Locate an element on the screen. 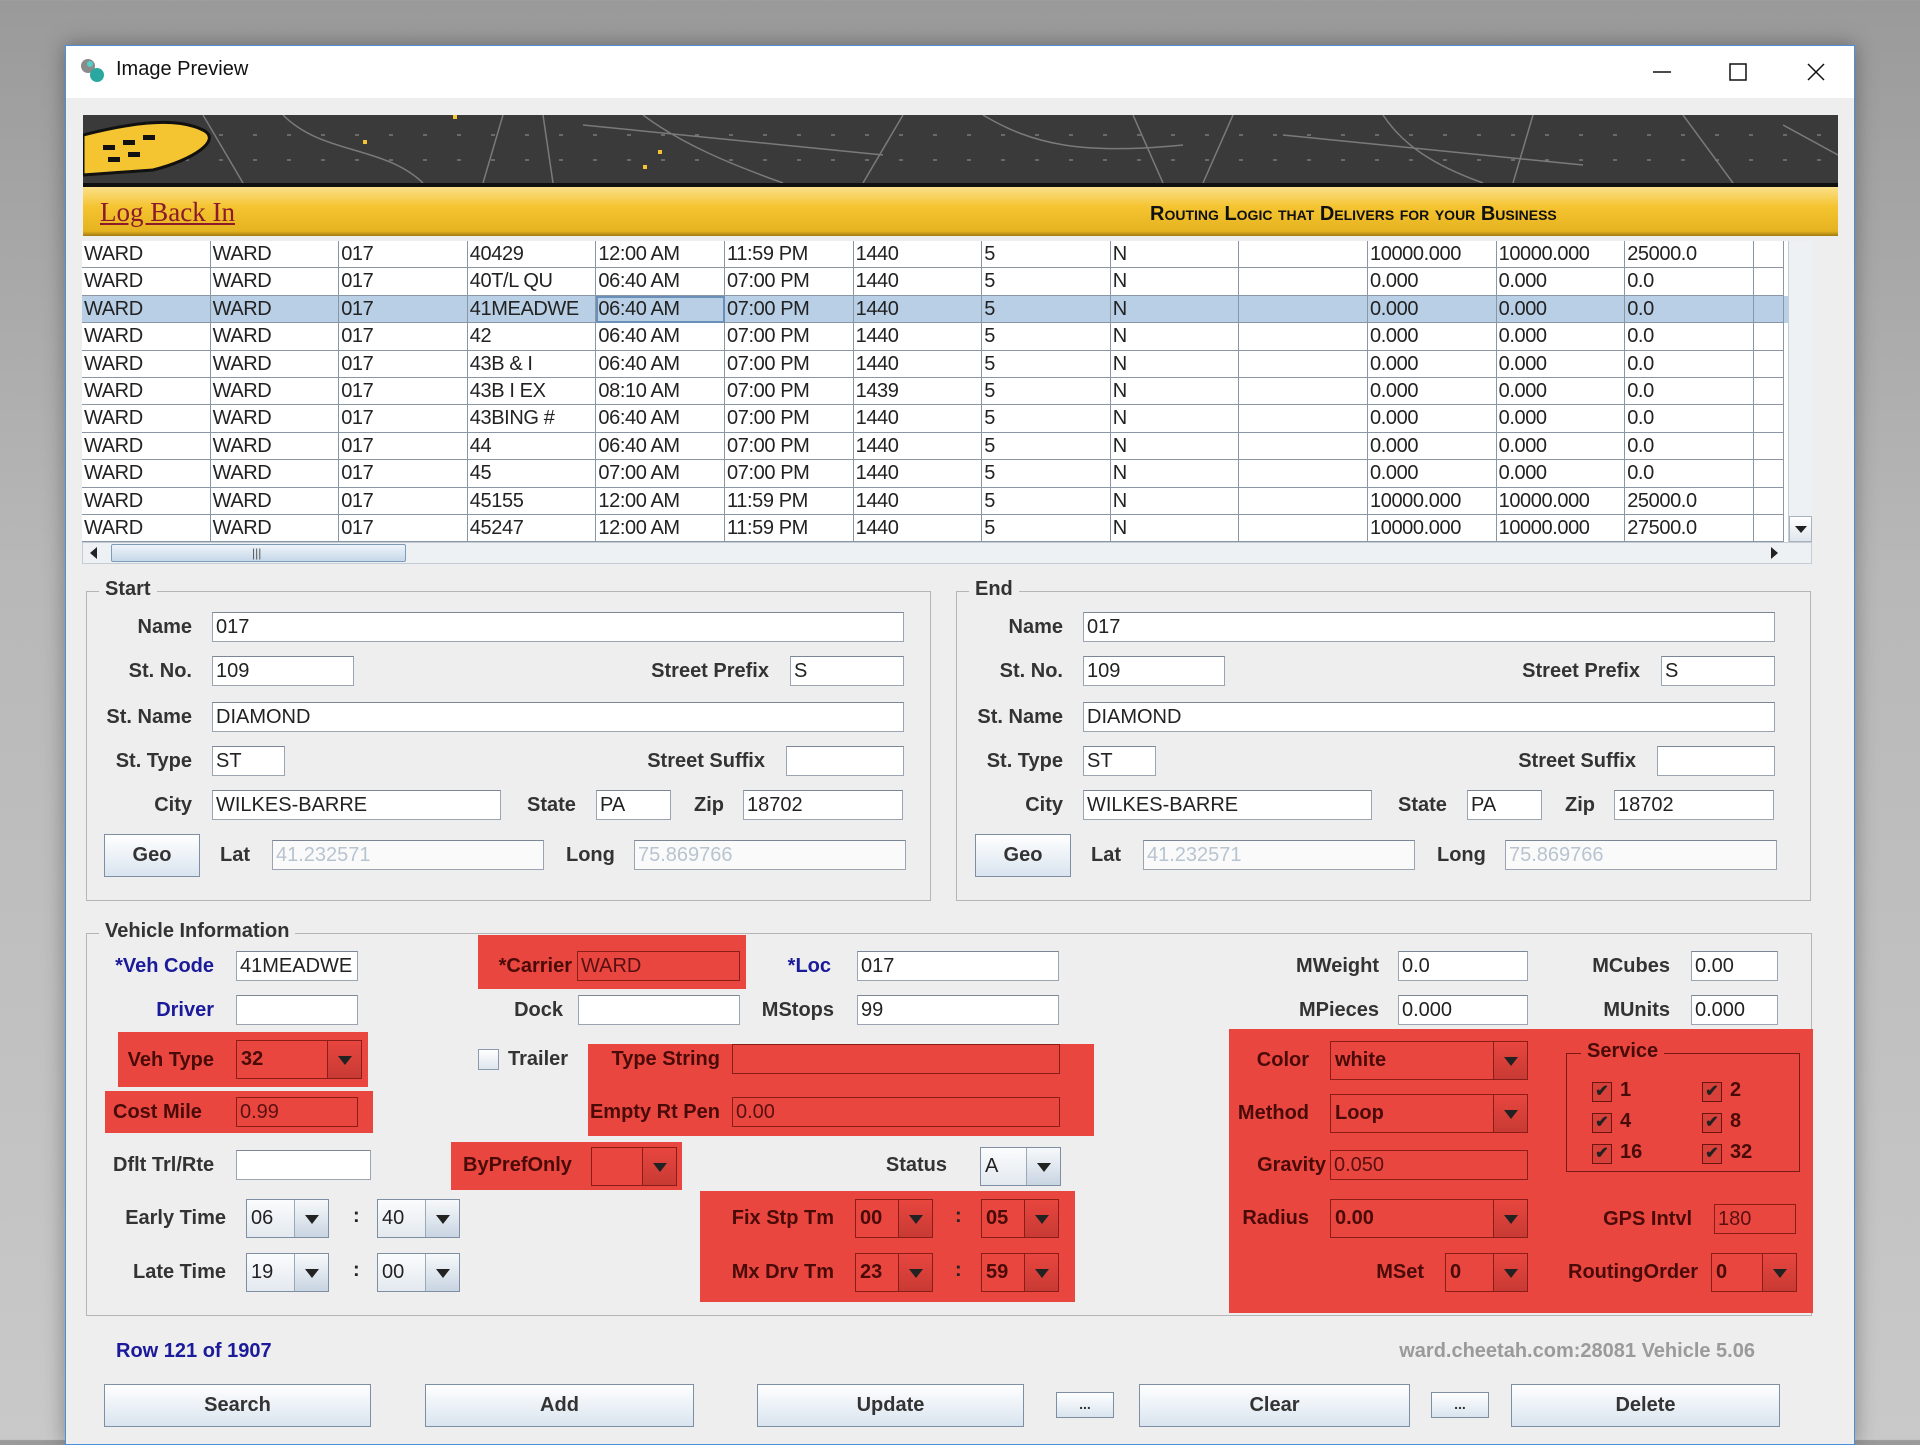 This screenshot has height=1445, width=1920. table-cell: 40429 is located at coordinates (532, 255).